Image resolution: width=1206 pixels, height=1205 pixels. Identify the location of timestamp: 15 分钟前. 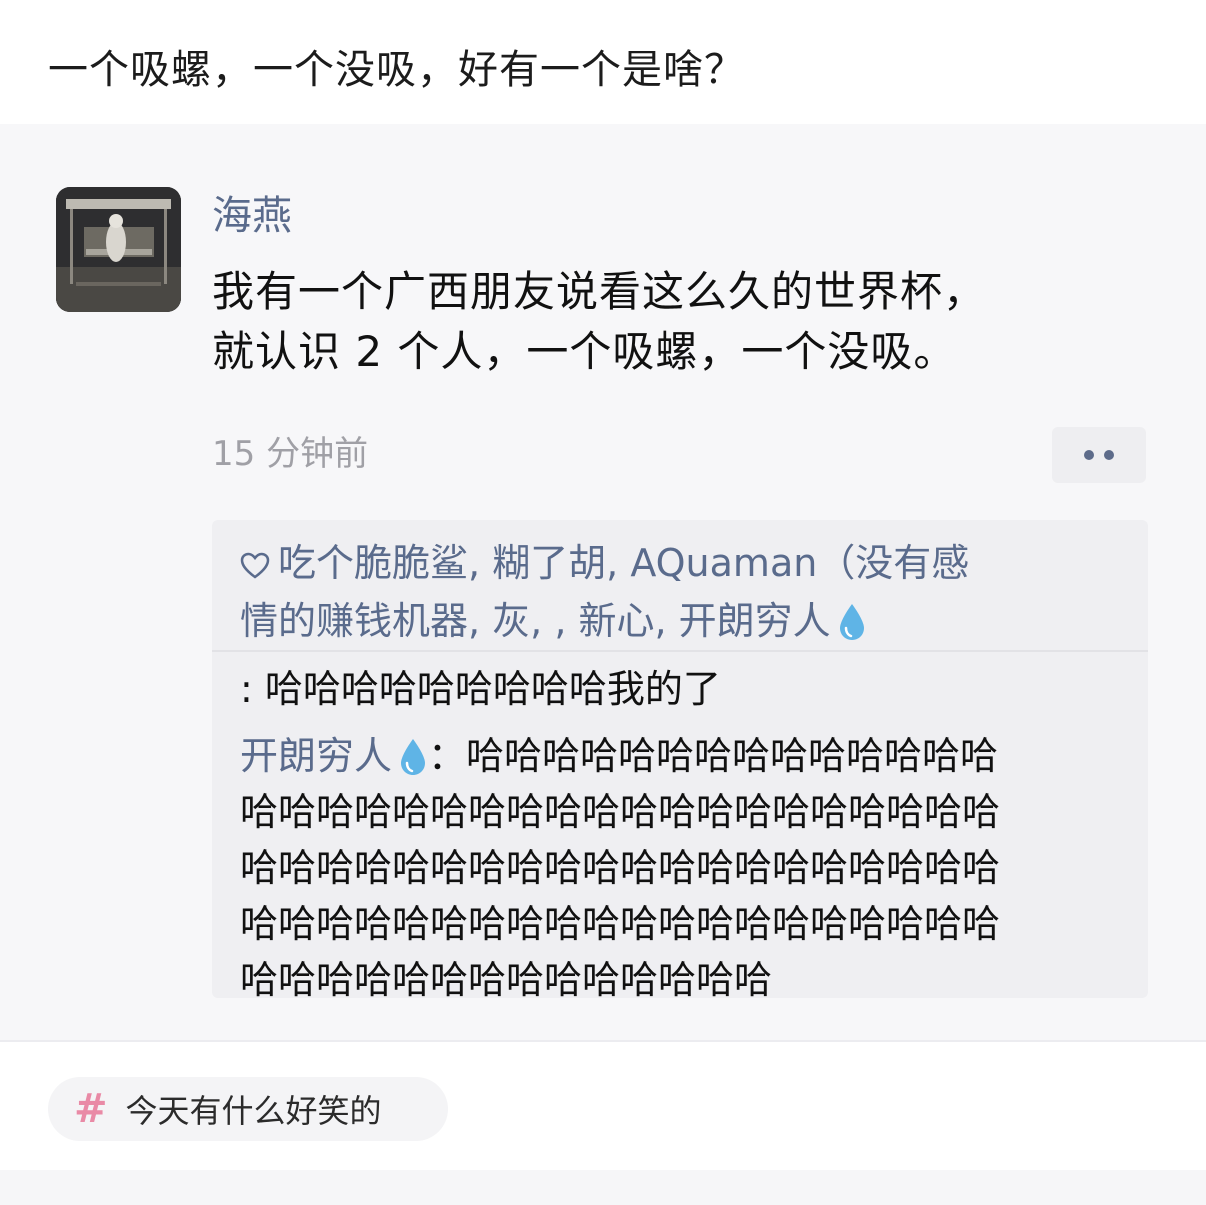
(290, 454).